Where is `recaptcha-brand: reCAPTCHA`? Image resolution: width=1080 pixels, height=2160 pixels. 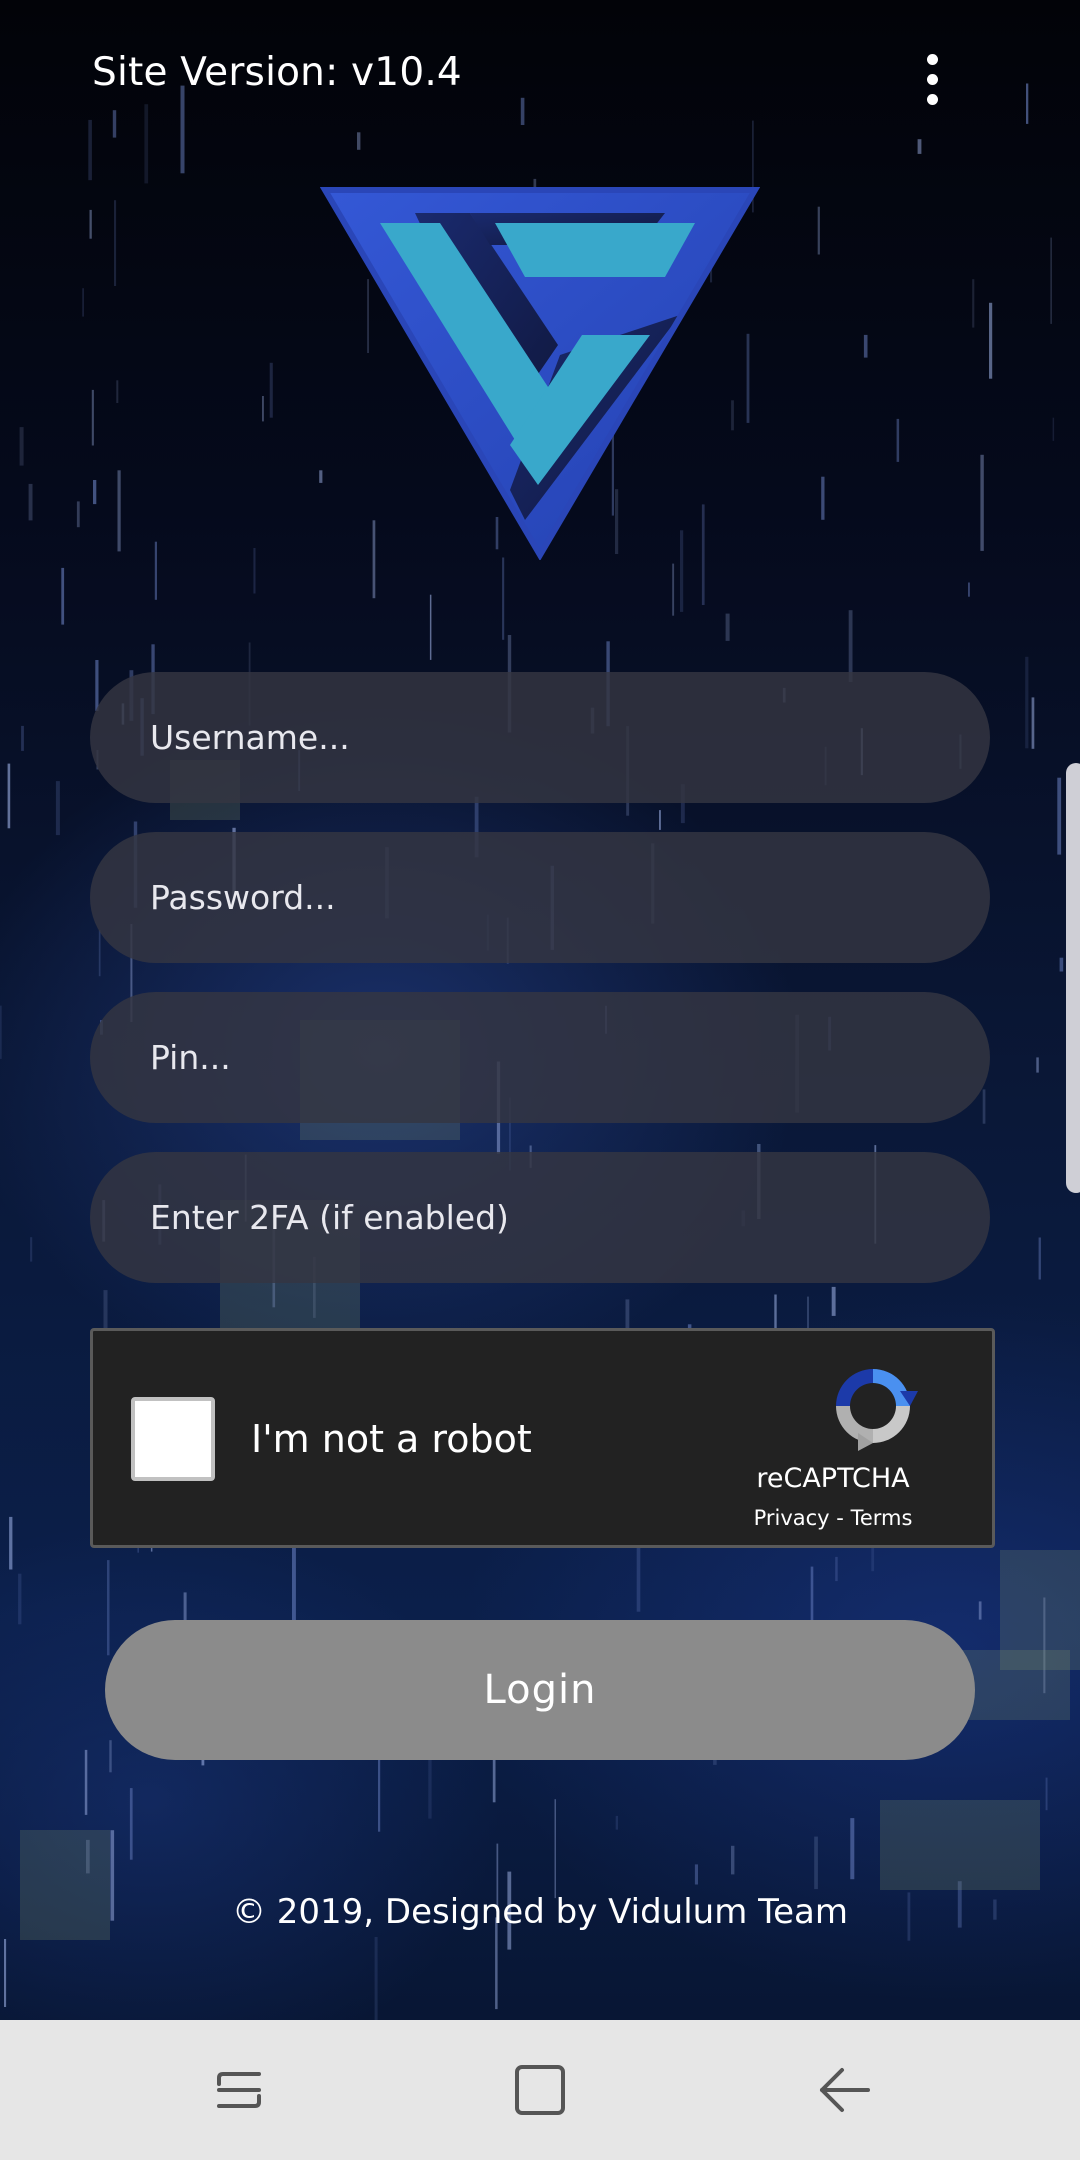
recaptcha-brand: reCAPTCHA is located at coordinates (833, 1478).